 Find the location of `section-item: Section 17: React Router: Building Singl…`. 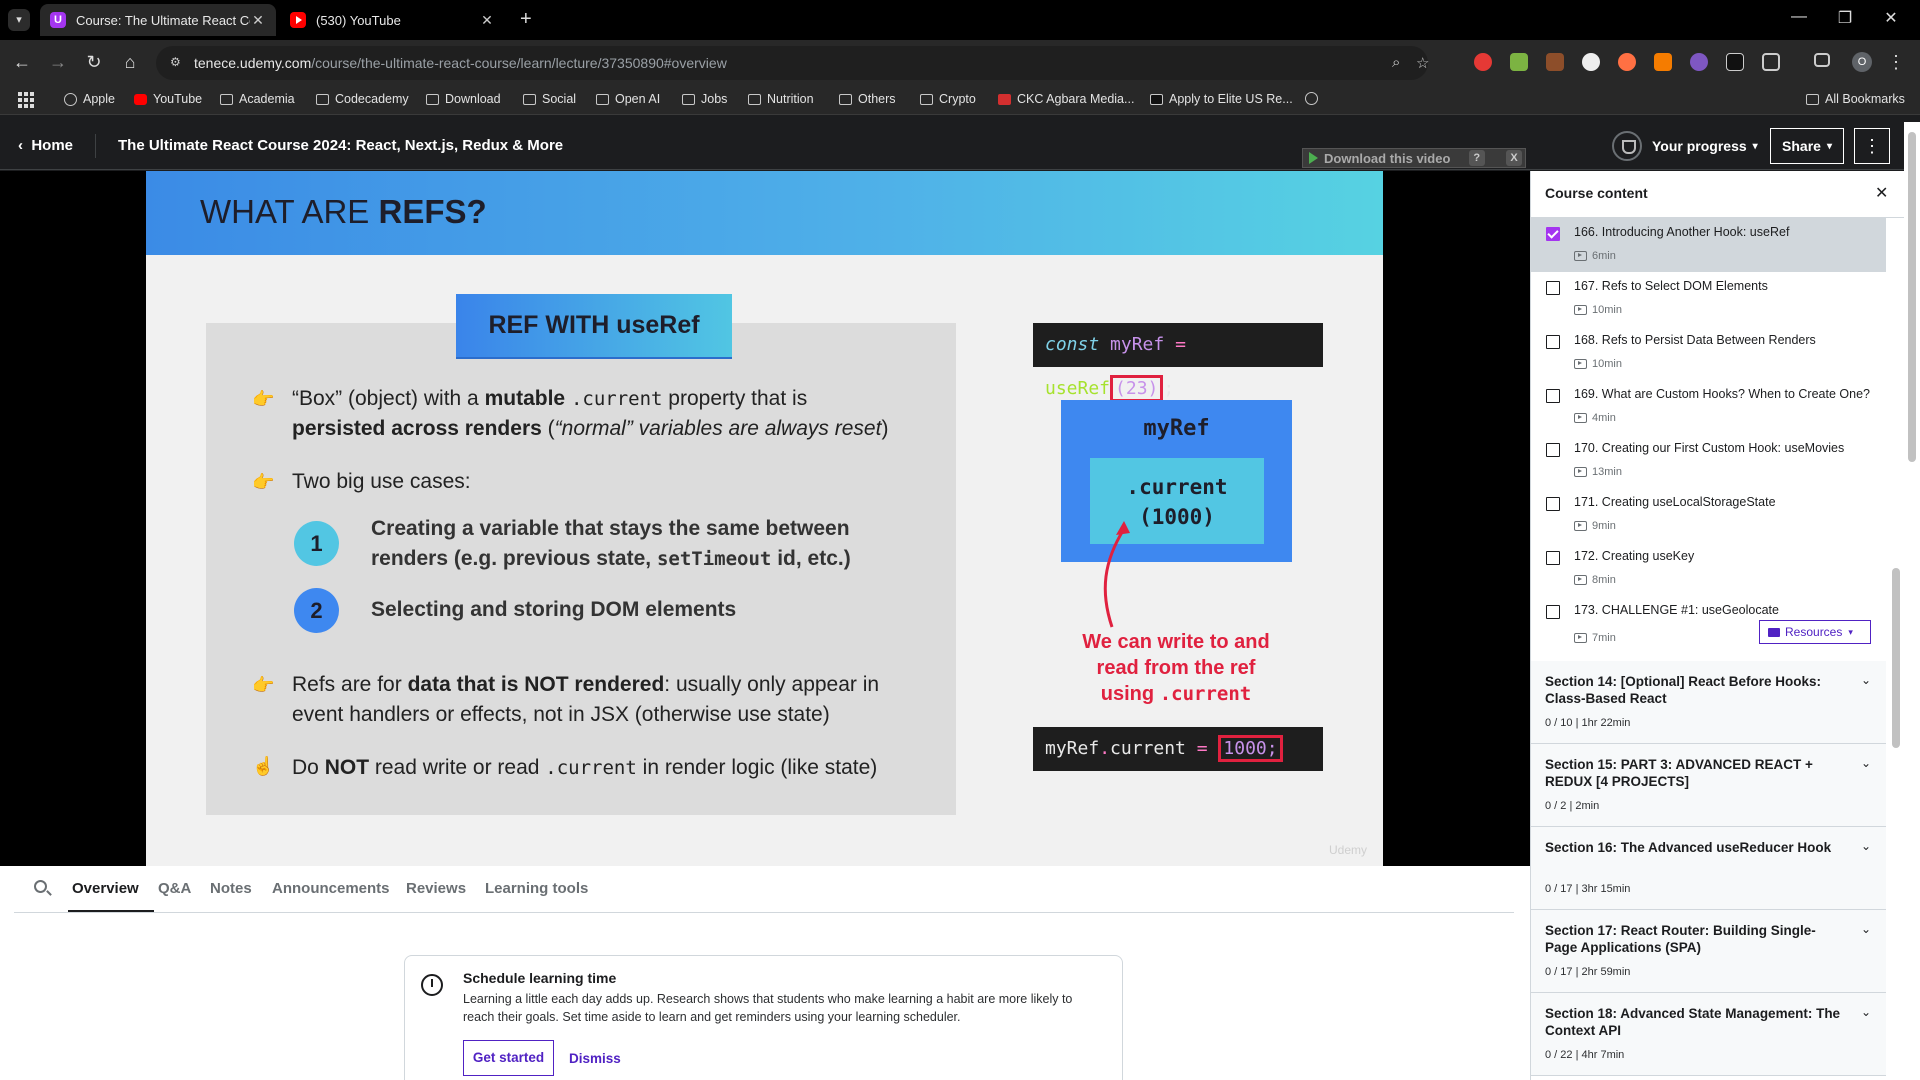

section-item: Section 17: React Router: Building Singl… is located at coordinates (1708, 951).